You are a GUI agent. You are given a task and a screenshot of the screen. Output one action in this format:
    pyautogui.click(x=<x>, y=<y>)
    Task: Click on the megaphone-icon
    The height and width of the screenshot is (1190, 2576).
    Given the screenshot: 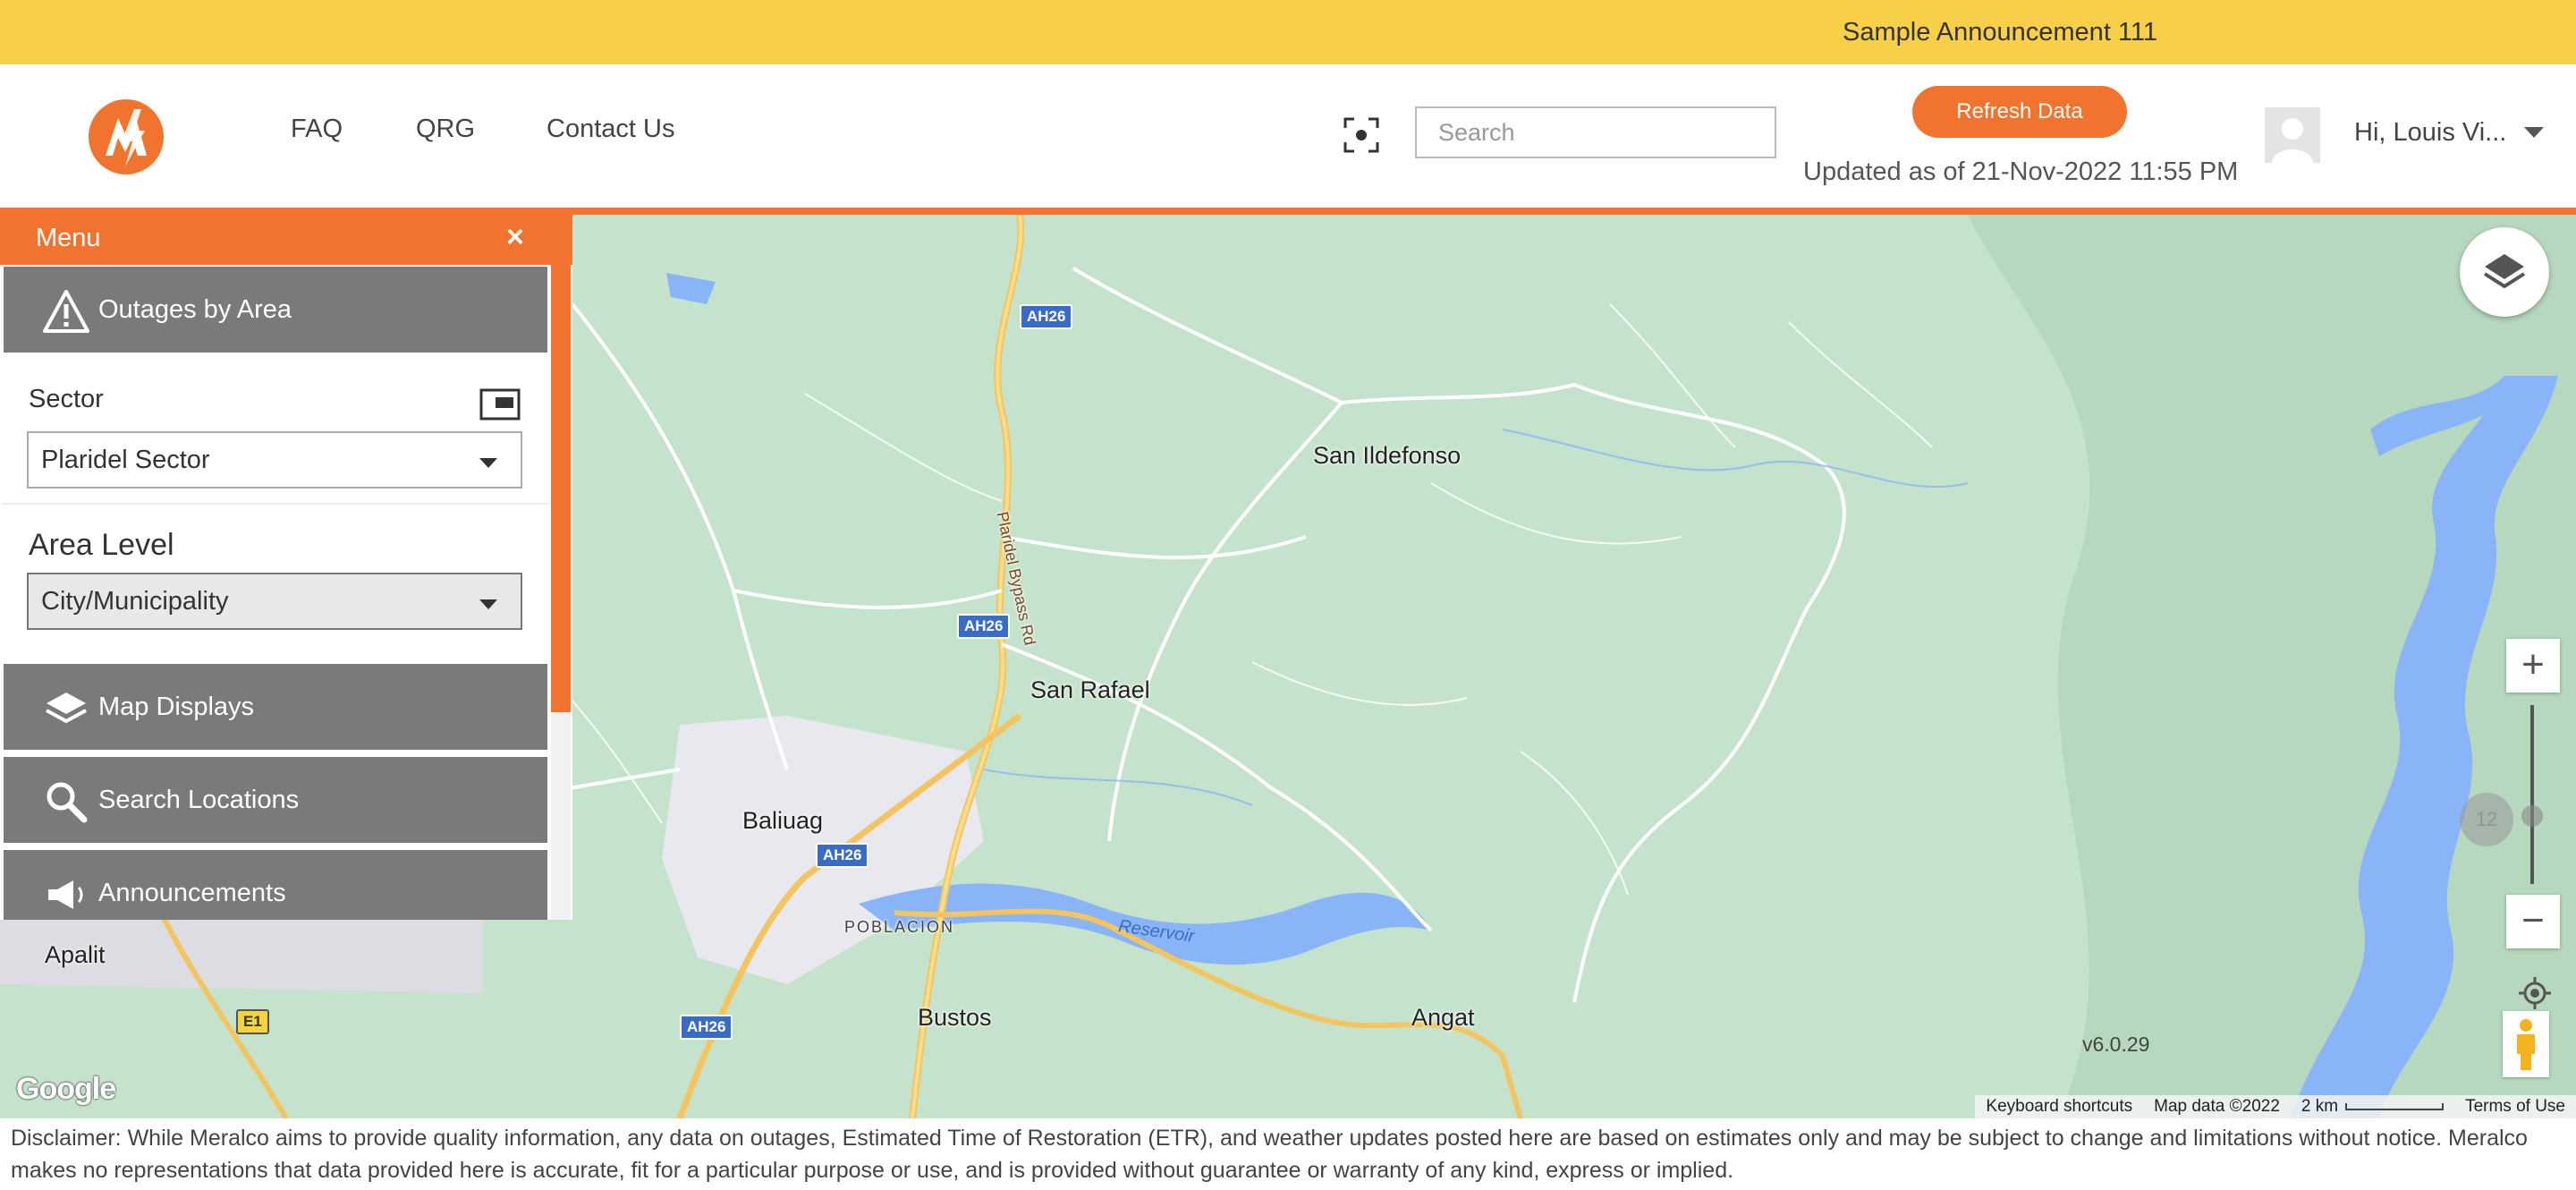 What is the action you would take?
    pyautogui.click(x=65, y=894)
    